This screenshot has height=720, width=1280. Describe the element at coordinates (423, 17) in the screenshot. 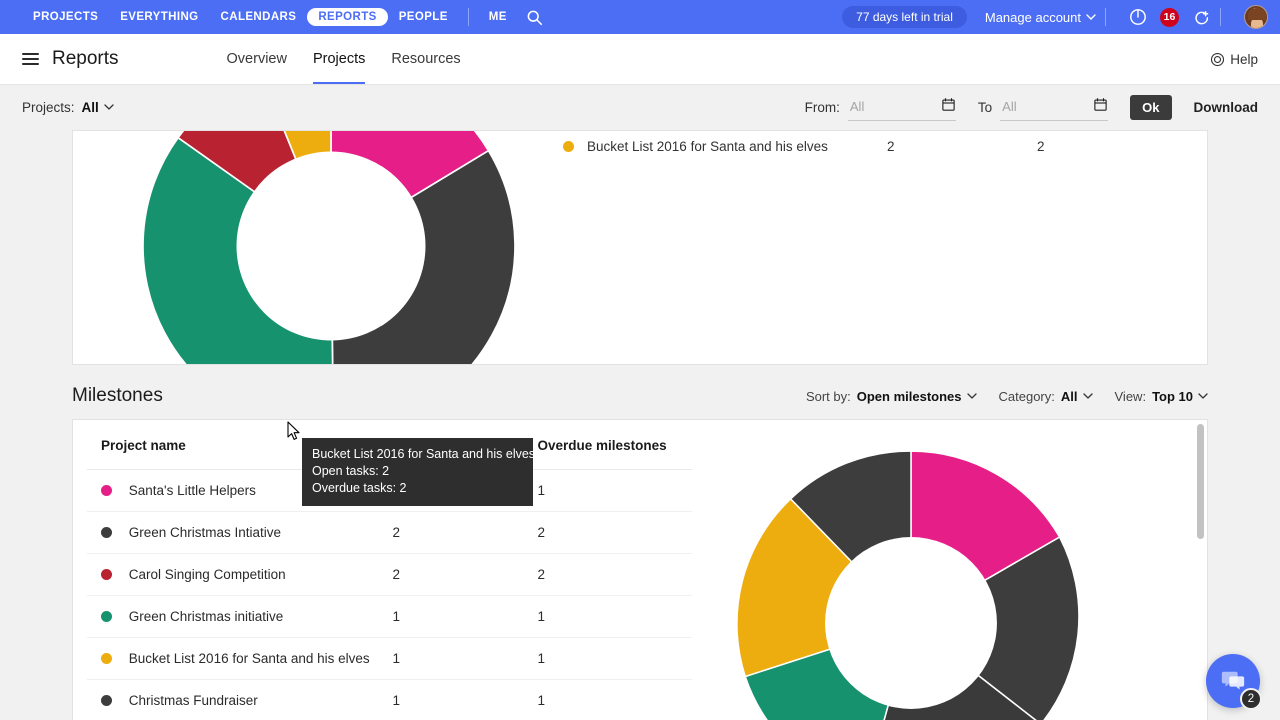

I see `nav-link-people: PEOPLE` at that location.